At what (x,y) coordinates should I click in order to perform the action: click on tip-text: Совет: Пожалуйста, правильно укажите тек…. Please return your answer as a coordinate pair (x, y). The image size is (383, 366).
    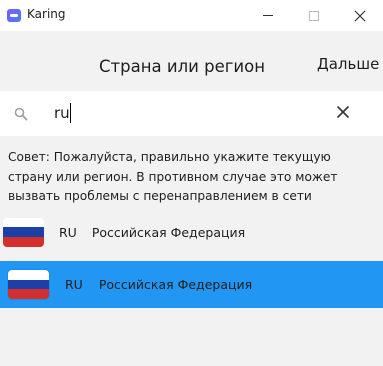
    Looking at the image, I should click on (173, 176).